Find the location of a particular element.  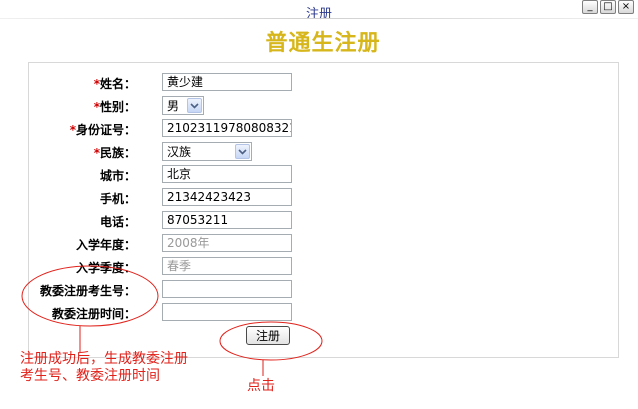

annotation-ellipse-fields is located at coordinates (90, 296).